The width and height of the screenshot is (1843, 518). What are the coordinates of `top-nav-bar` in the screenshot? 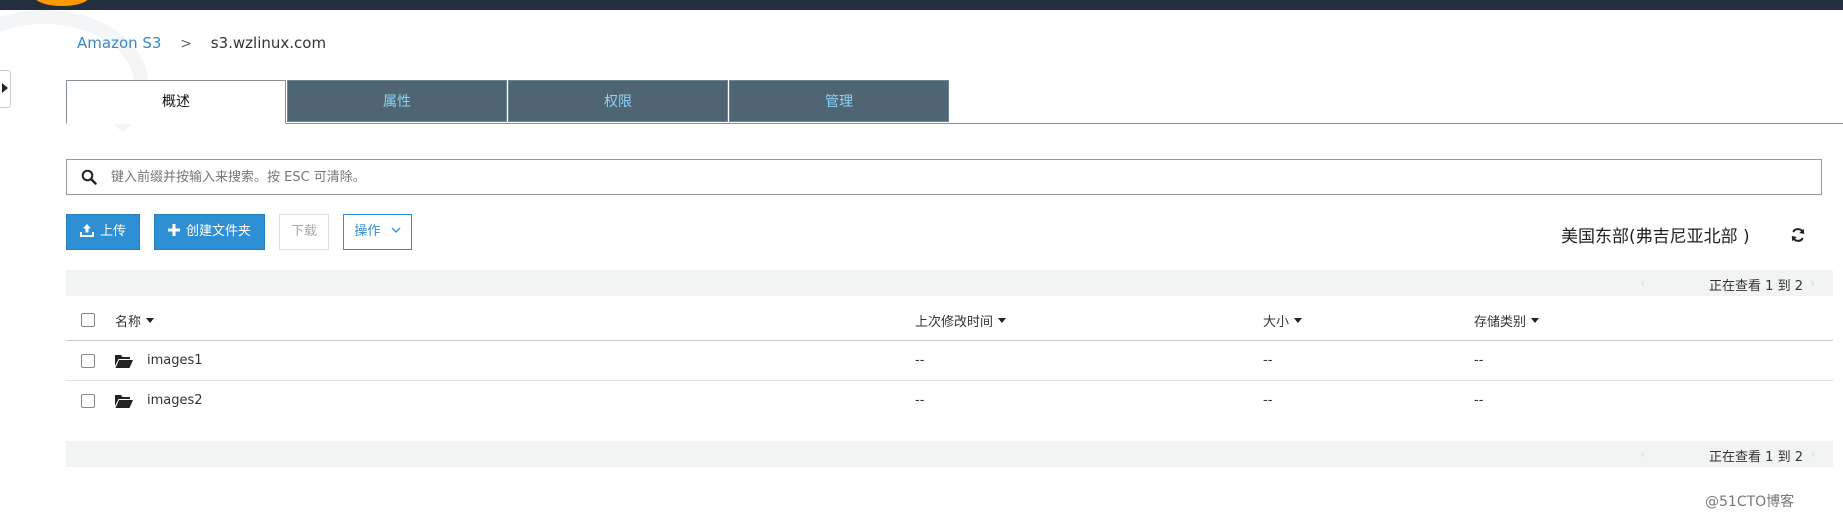 It's located at (921, 5).